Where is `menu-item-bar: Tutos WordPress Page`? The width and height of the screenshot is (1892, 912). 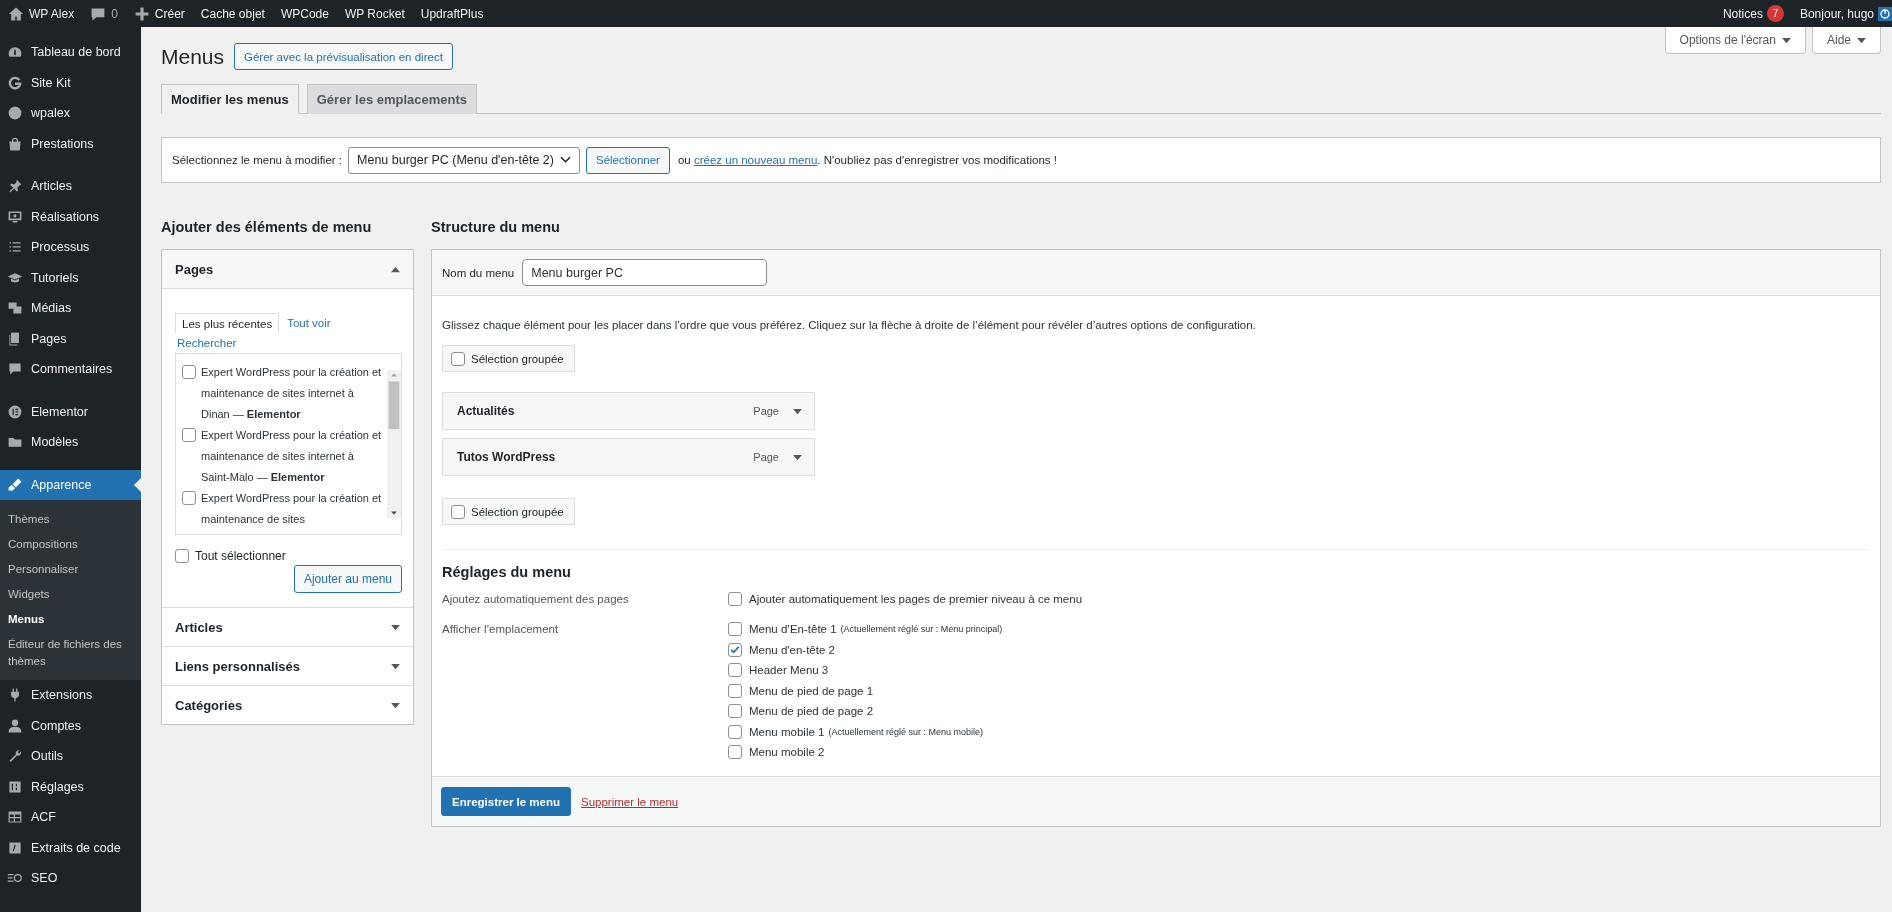 menu-item-bar: Tutos WordPress Page is located at coordinates (628, 457).